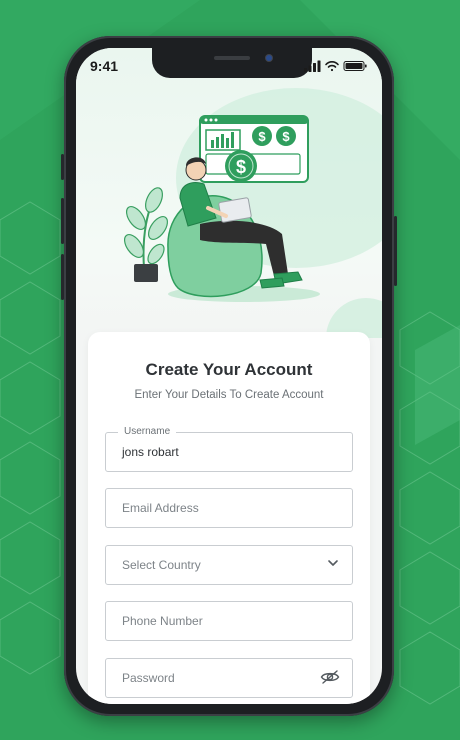 Image resolution: width=460 pixels, height=740 pixels. What do you see at coordinates (104, 66) in the screenshot?
I see `status-time: 9:41` at bounding box center [104, 66].